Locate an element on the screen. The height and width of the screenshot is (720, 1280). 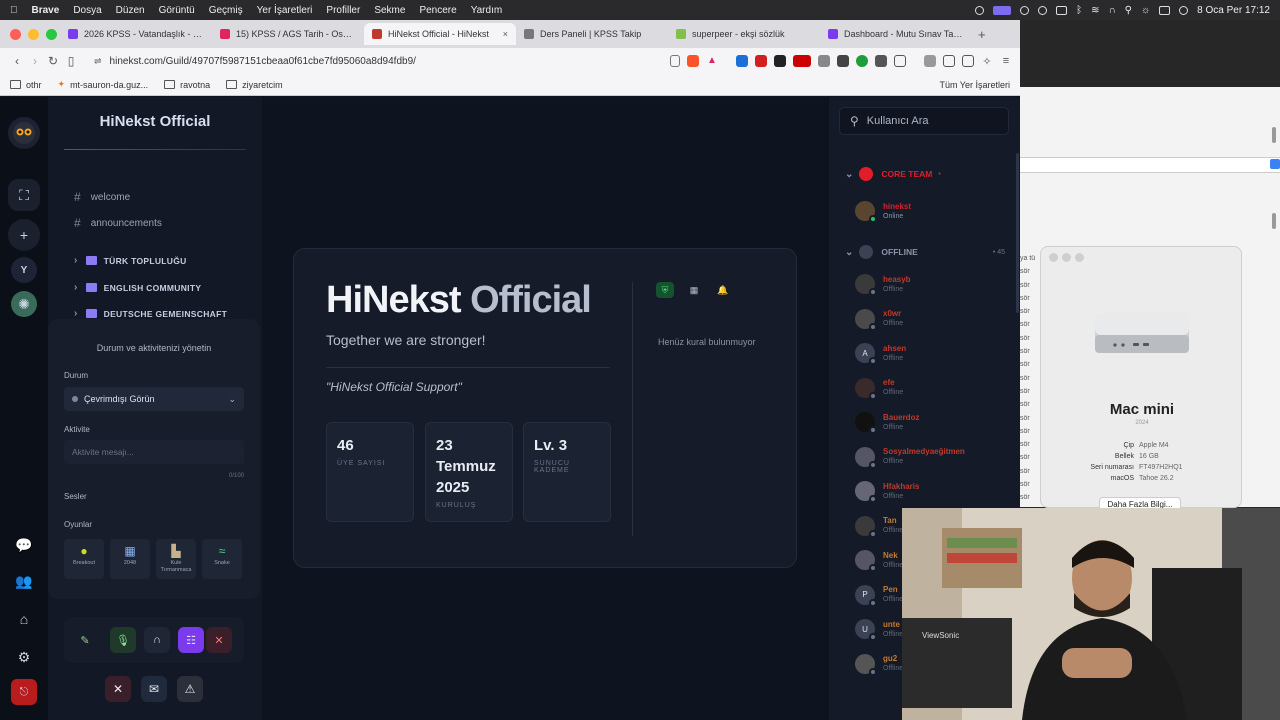
fullscreen-icon: ⛶ is located at coordinates (24, 195).